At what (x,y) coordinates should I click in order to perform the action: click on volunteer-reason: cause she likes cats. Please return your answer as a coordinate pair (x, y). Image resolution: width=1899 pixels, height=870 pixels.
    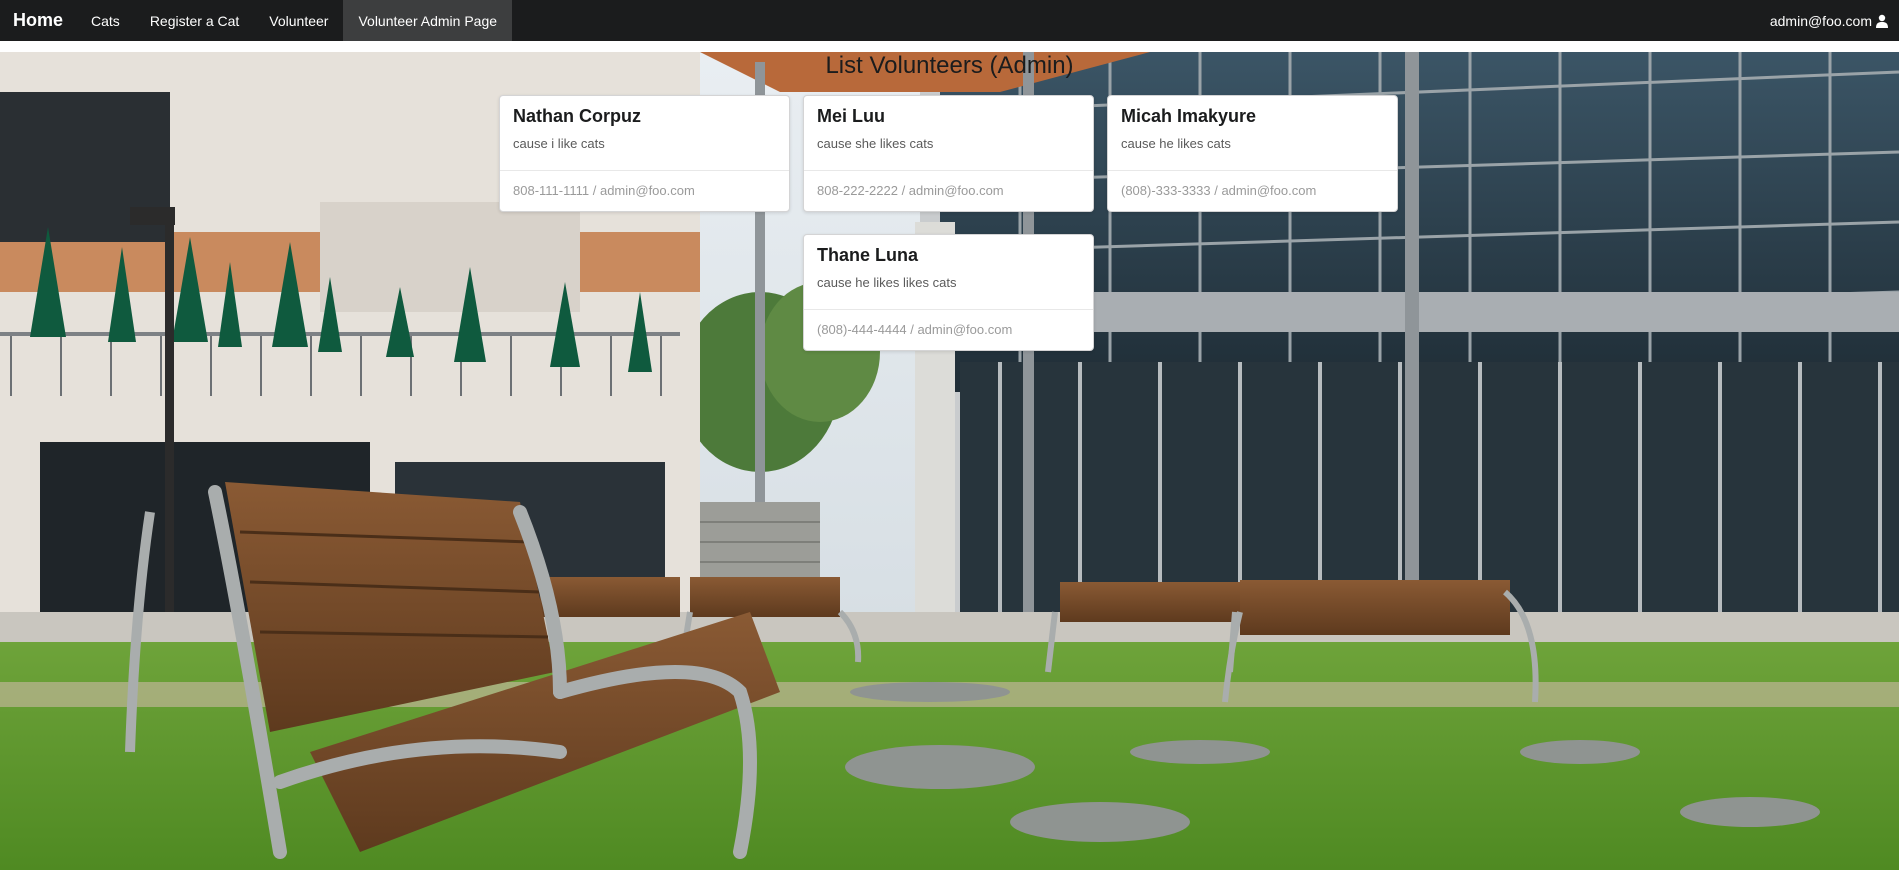
    Looking at the image, I should click on (875, 143).